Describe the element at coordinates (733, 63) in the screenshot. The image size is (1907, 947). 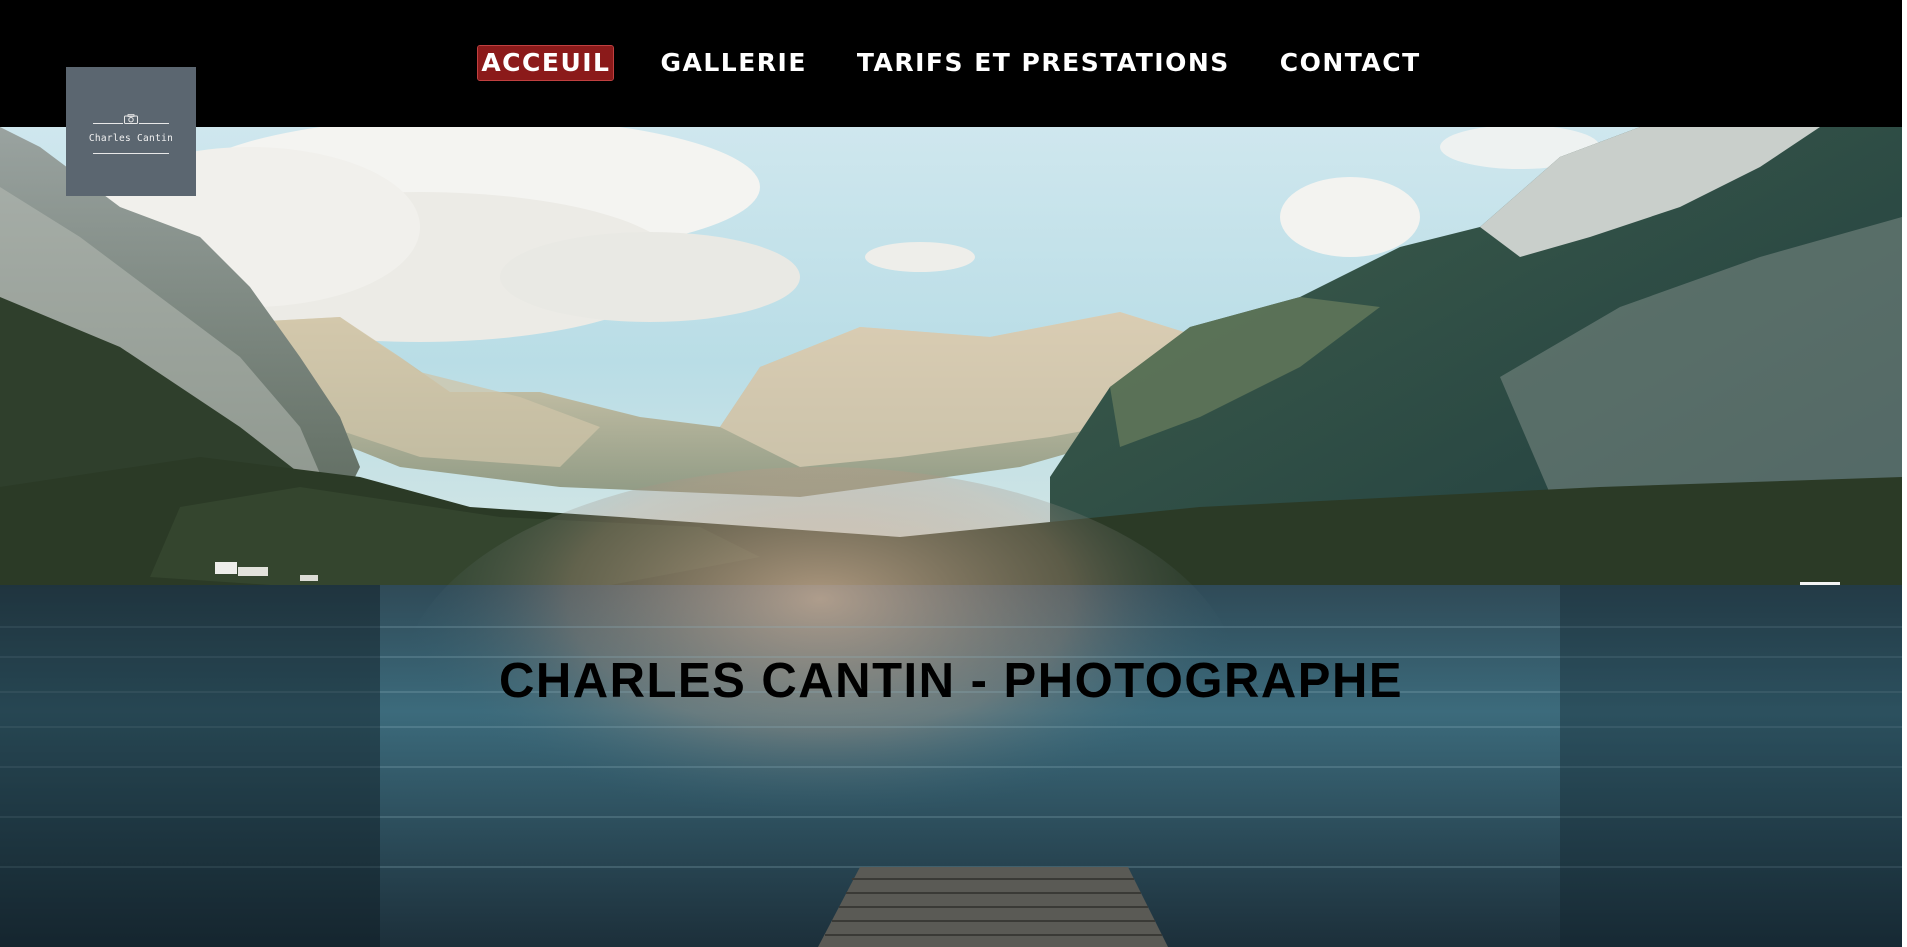
I see `nav-item-gallerie: GALLERIE` at that location.